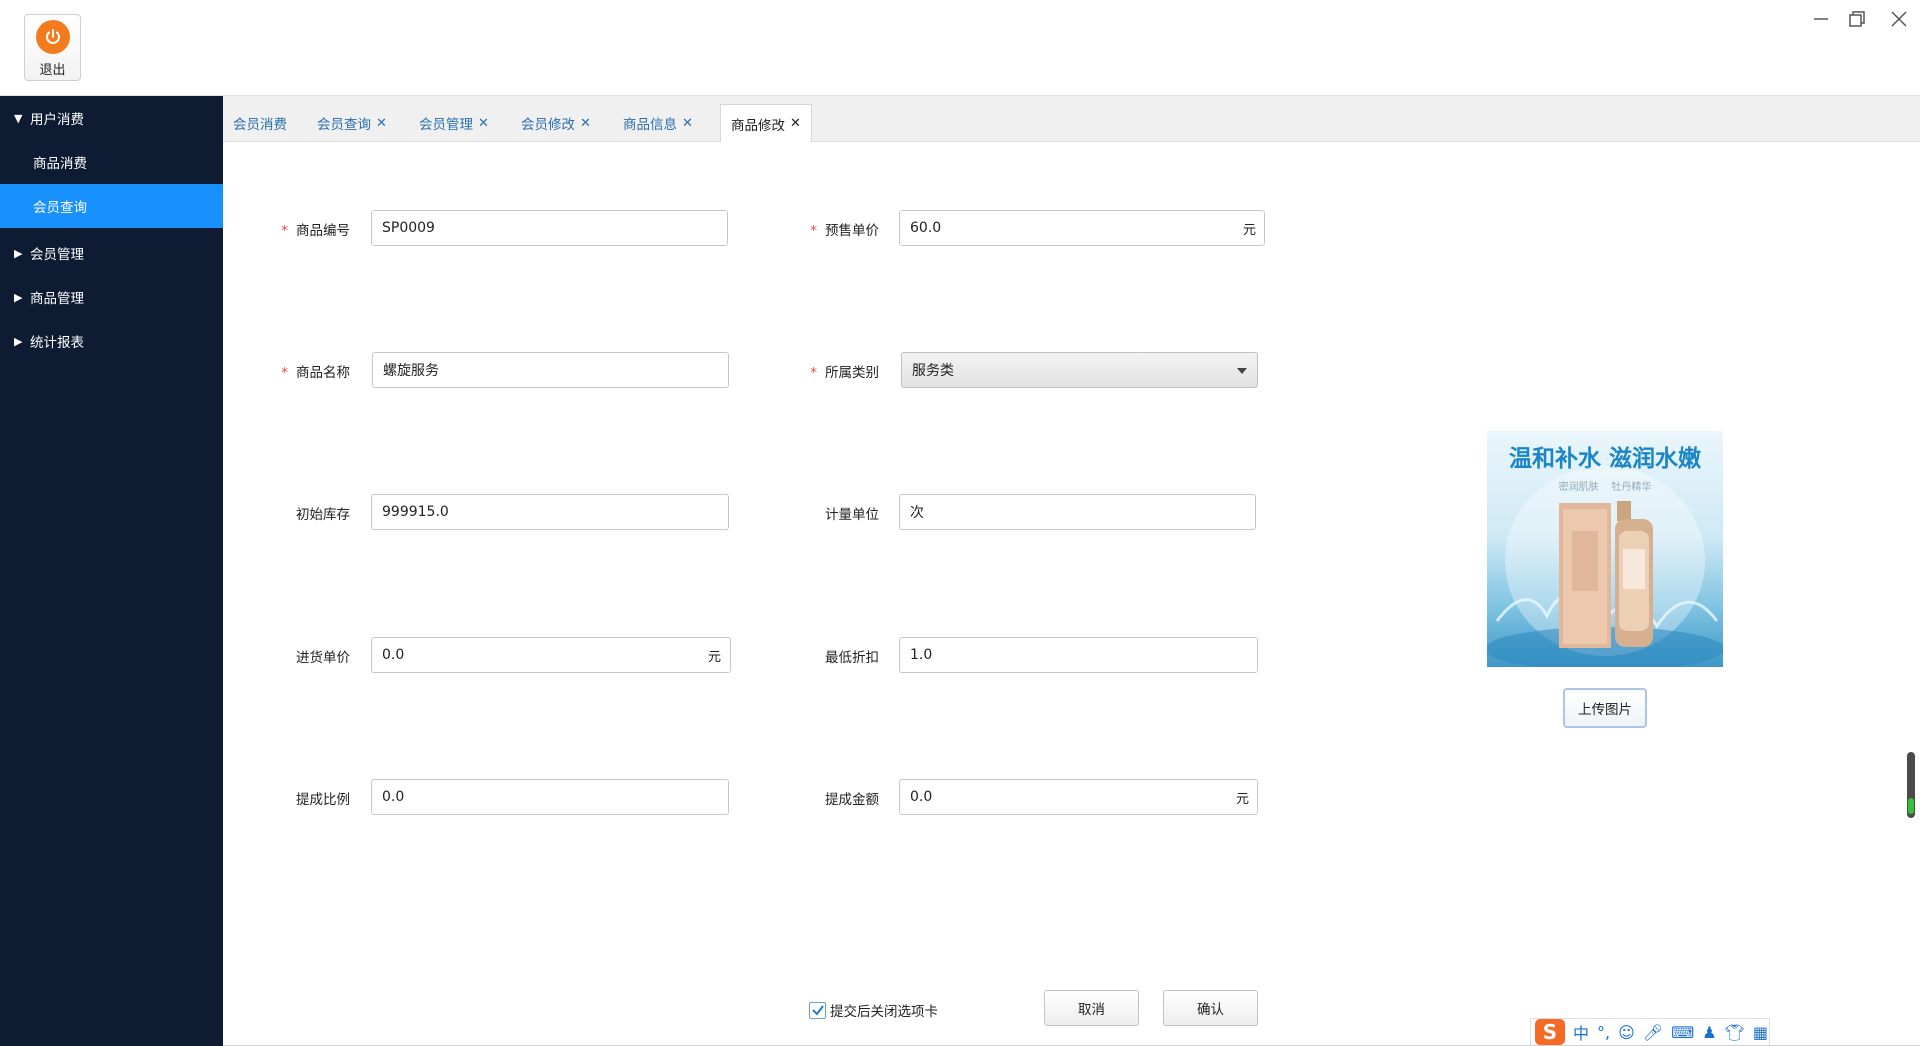 The height and width of the screenshot is (1046, 1920). I want to click on commission-amount-input, so click(1078, 797).